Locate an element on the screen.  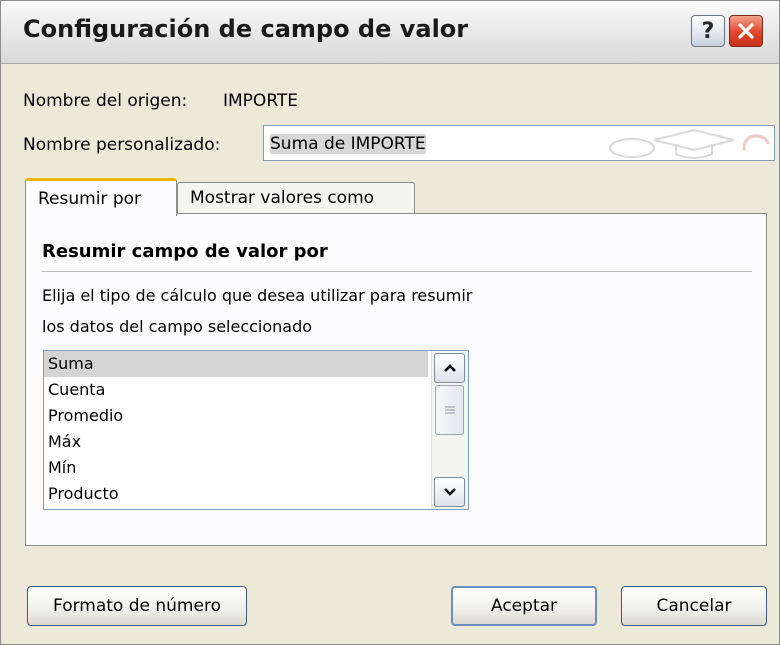
description-line-2: los datos del campo seleccionado is located at coordinates (177, 326).